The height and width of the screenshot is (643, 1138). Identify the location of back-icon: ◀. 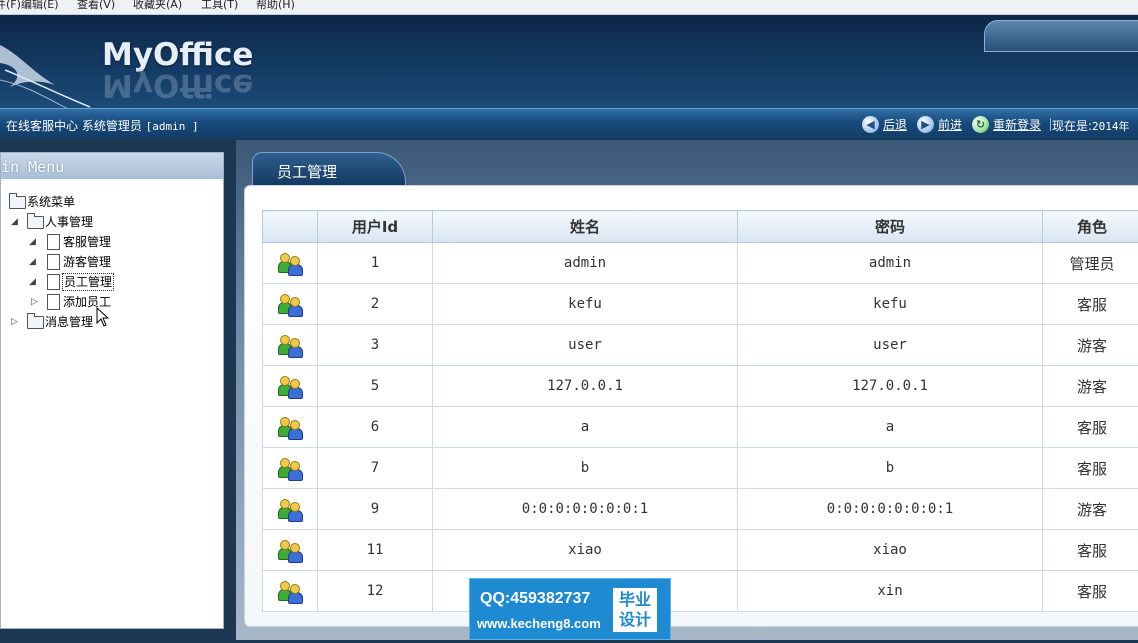
(870, 124).